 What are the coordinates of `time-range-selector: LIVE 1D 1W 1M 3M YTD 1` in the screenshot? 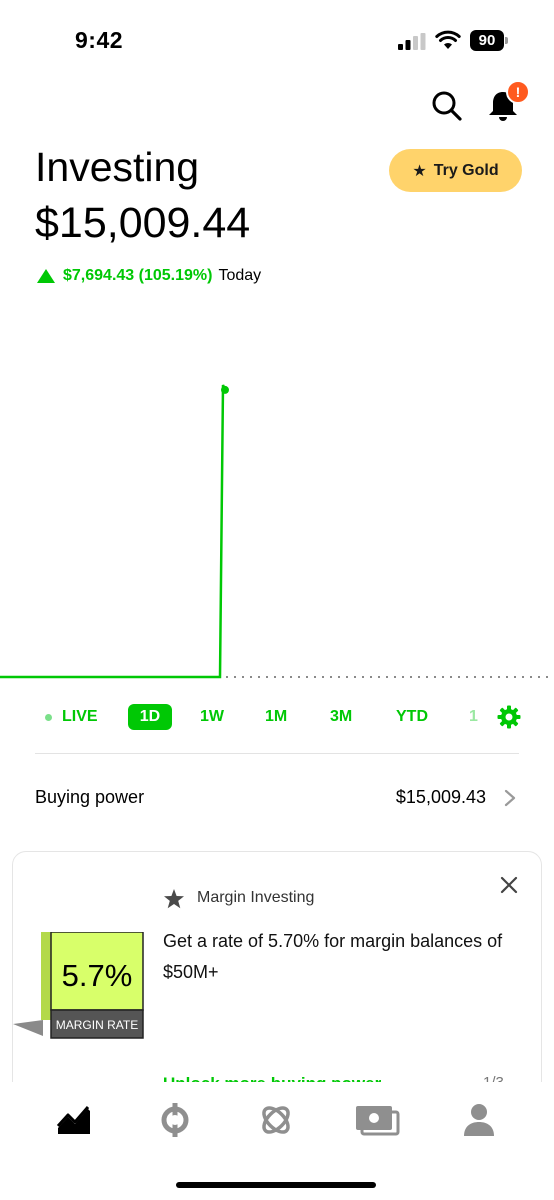 It's located at (277, 717).